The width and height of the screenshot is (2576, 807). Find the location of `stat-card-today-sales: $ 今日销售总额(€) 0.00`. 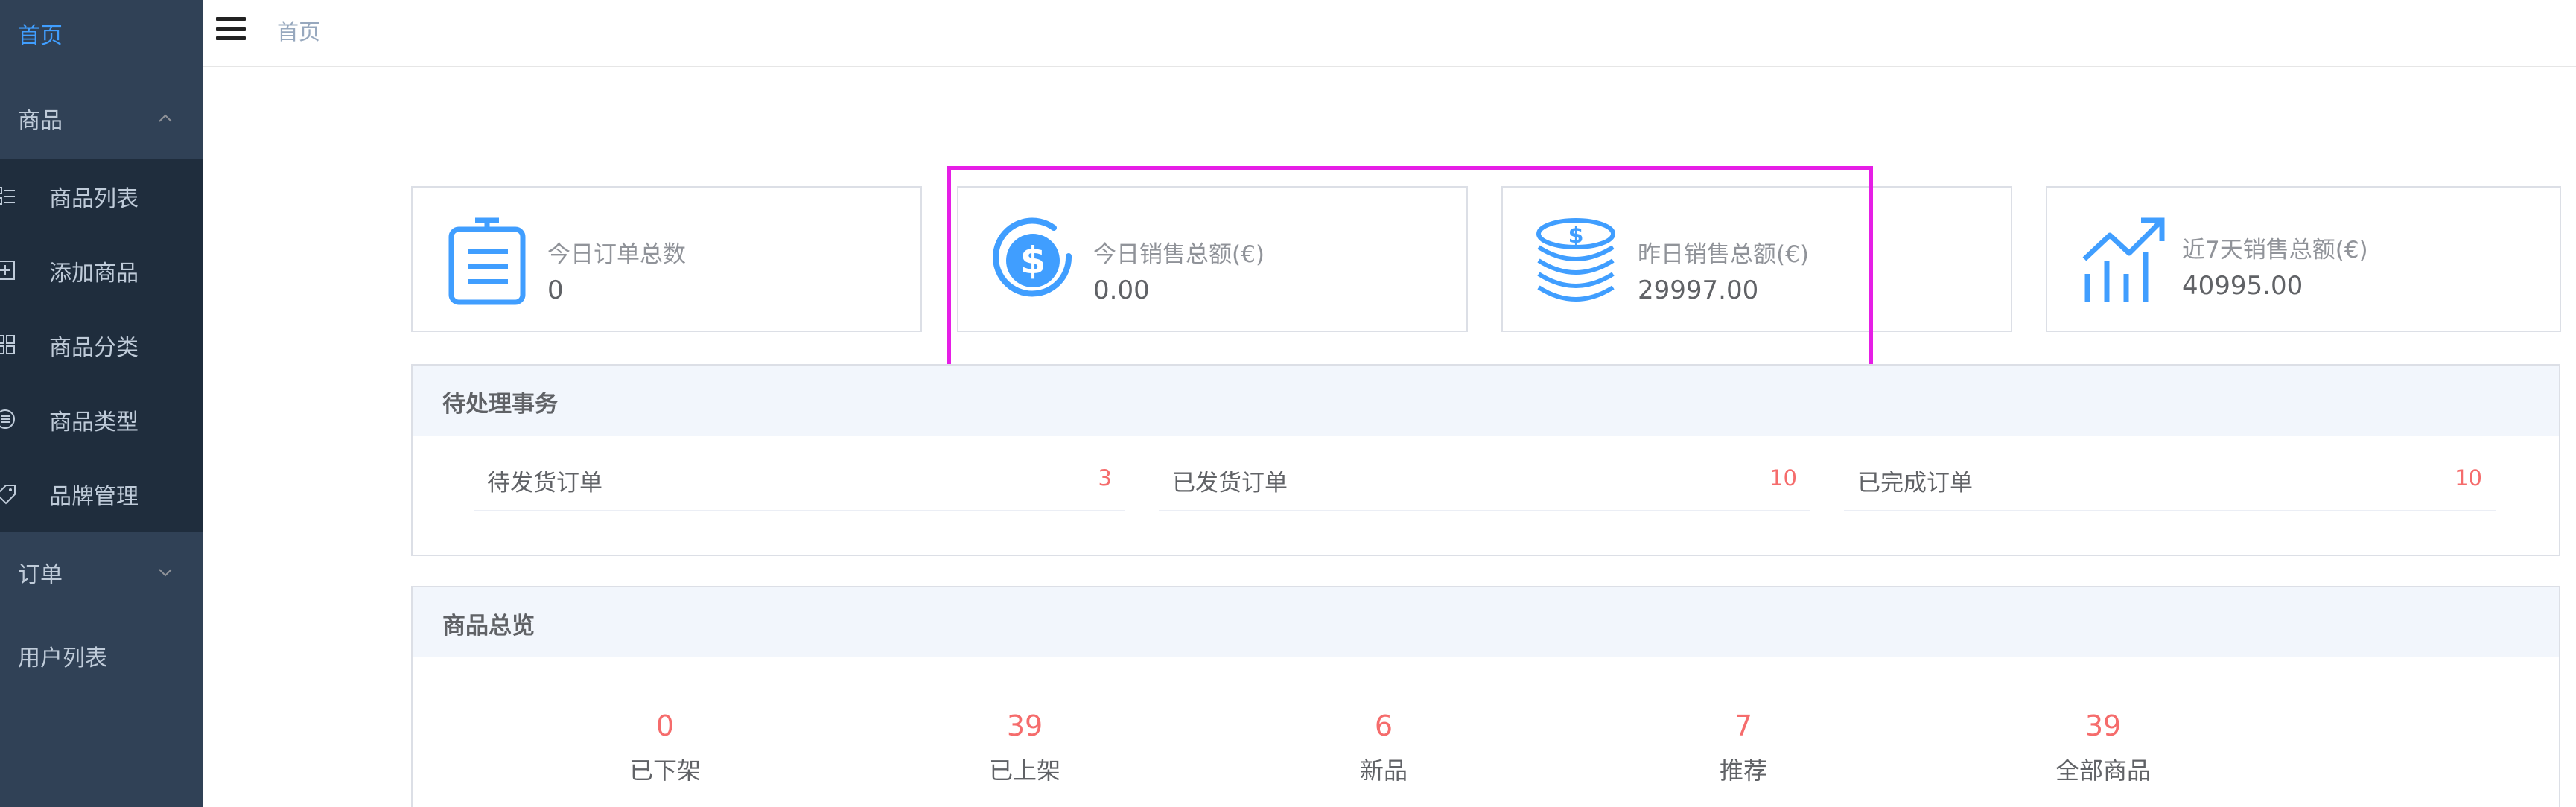

stat-card-today-sales: $ 今日销售总额(€) 0.00 is located at coordinates (1212, 259).